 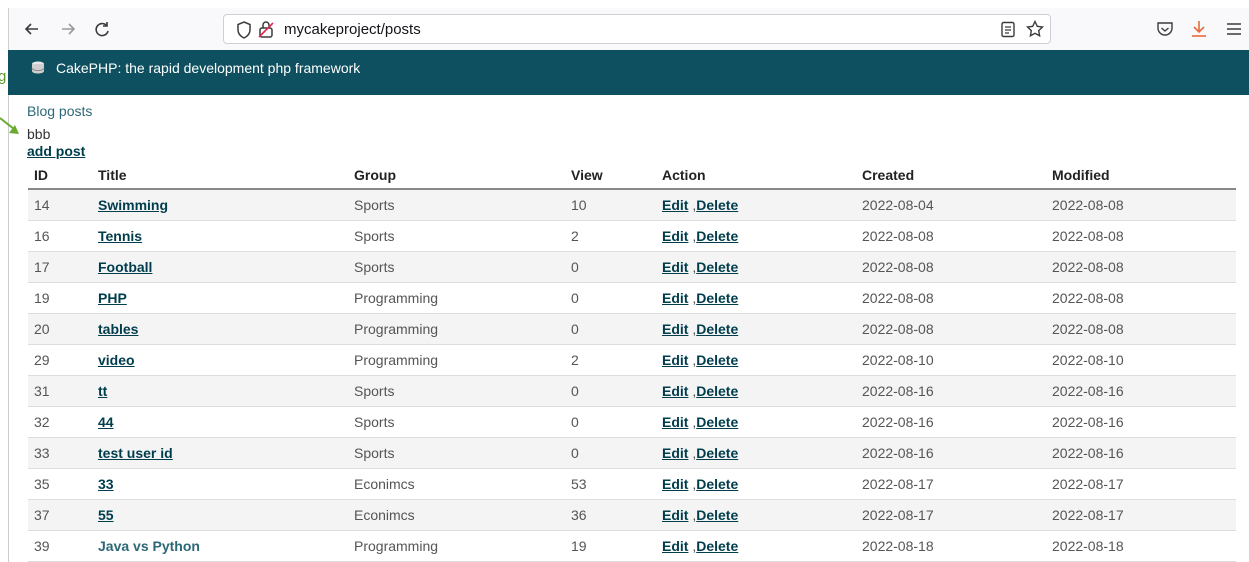 I want to click on cell-created: 2022-08-16, so click(x=951, y=422).